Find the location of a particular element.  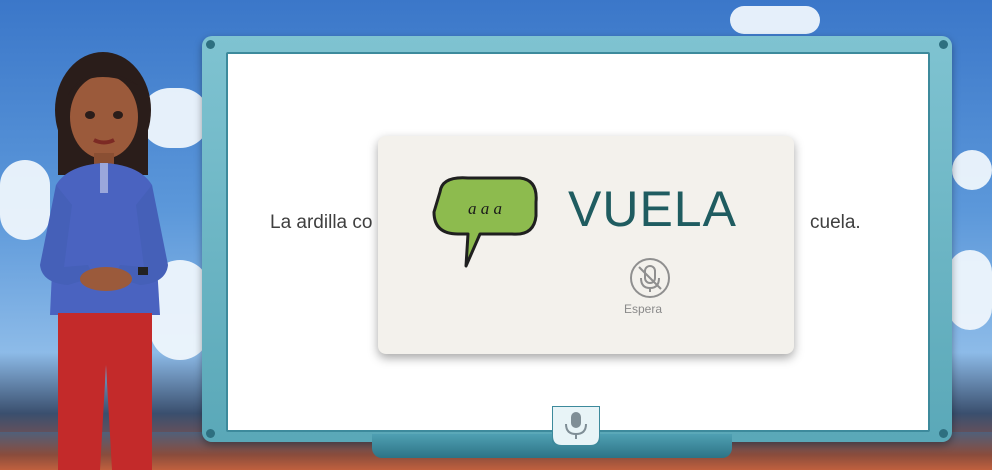

sentence-text-start: La ardilla co is located at coordinates (321, 222).